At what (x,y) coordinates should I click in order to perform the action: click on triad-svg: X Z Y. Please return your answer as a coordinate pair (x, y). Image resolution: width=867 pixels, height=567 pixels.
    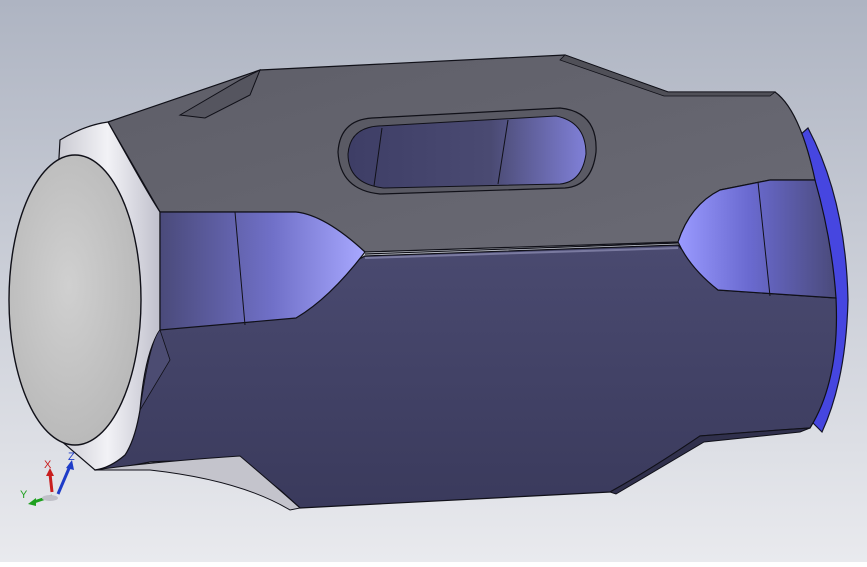
    Looking at the image, I should click on (47, 478).